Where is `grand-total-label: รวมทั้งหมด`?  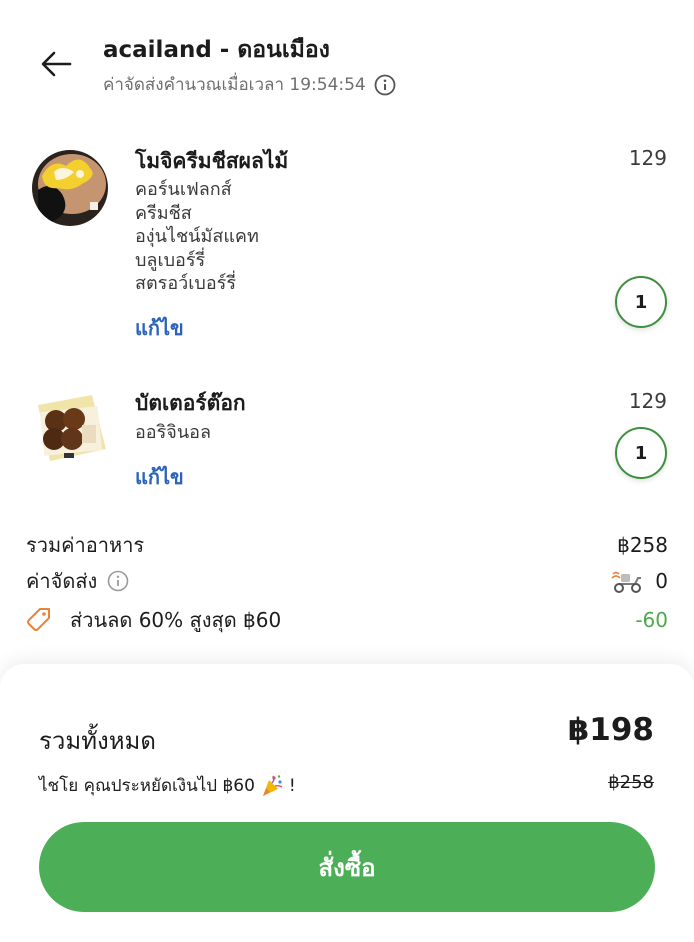
grand-total-label: รวมทั้งหมด is located at coordinates (97, 741).